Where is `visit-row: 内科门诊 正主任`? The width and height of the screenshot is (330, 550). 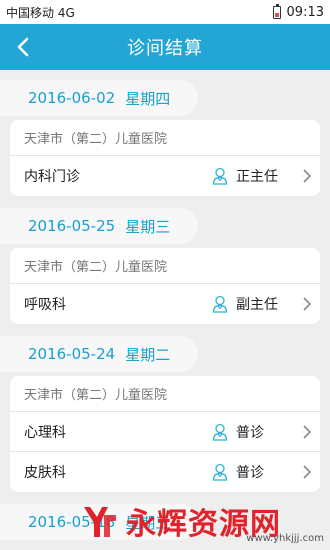
visit-row: 内科门诊 正主任 is located at coordinates (165, 176).